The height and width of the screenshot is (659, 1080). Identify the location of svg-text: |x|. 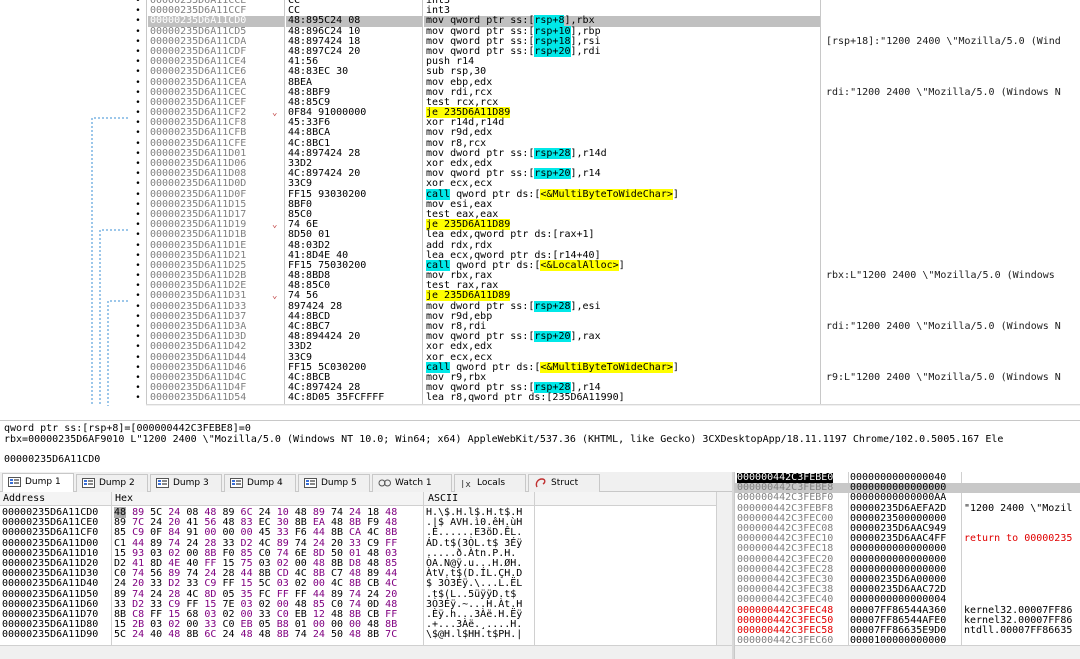
(466, 484).